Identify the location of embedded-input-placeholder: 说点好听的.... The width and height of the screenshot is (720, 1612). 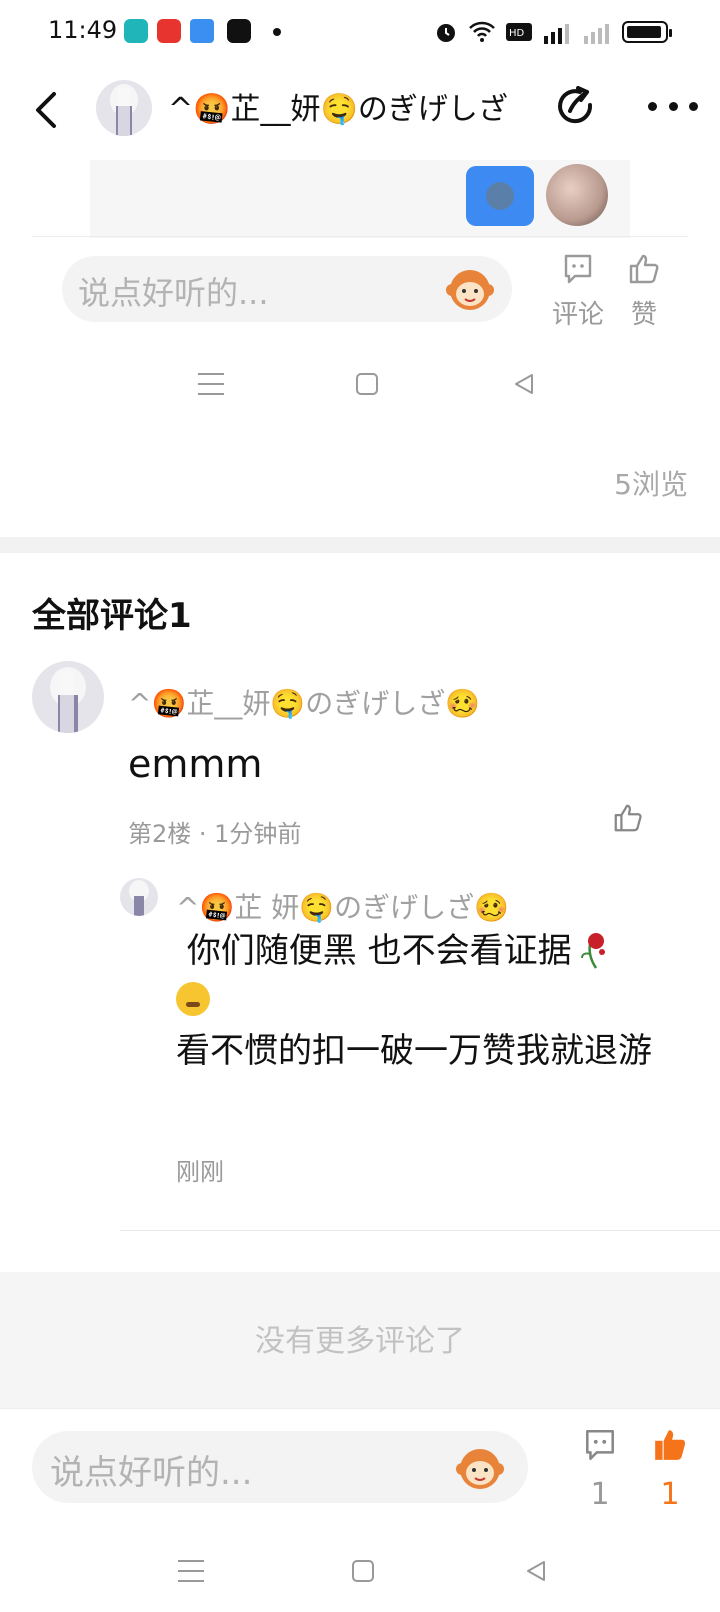
(173, 293).